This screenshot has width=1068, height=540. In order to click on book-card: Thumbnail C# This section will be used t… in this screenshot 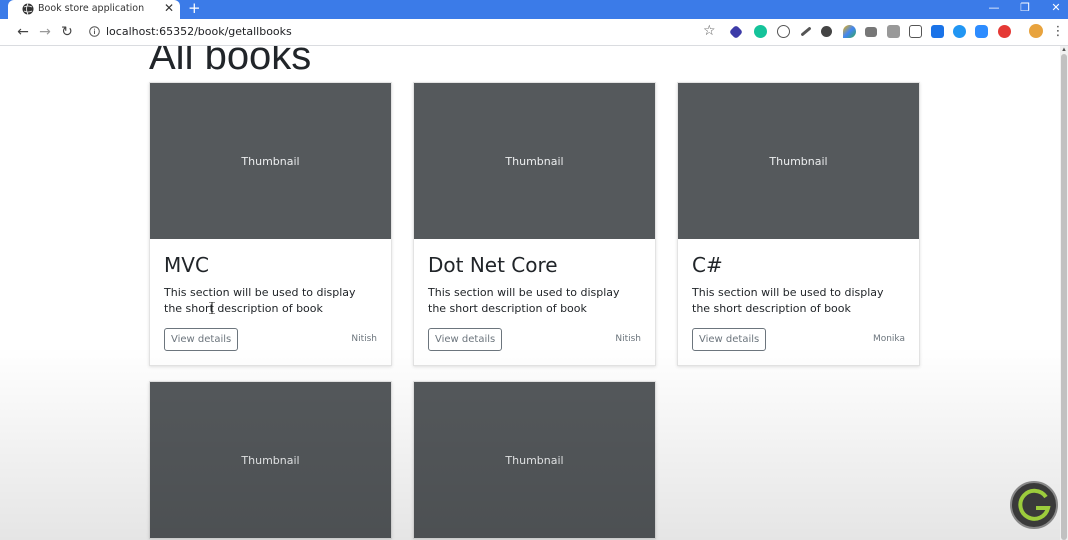, I will do `click(798, 224)`.